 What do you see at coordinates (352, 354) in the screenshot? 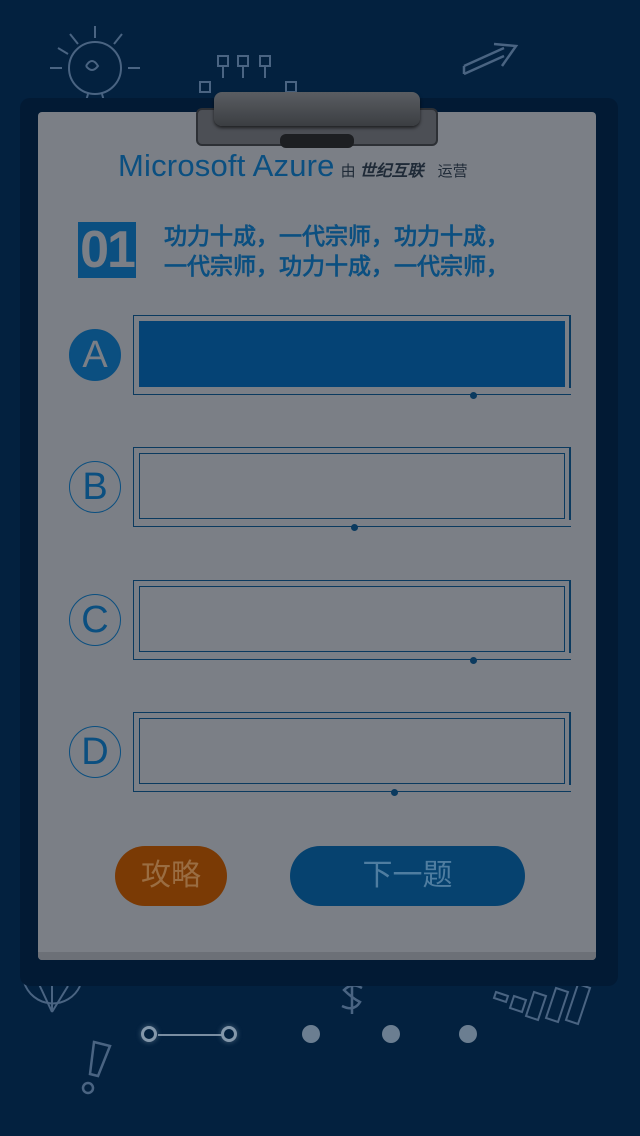
I see `option-a-box` at bounding box center [352, 354].